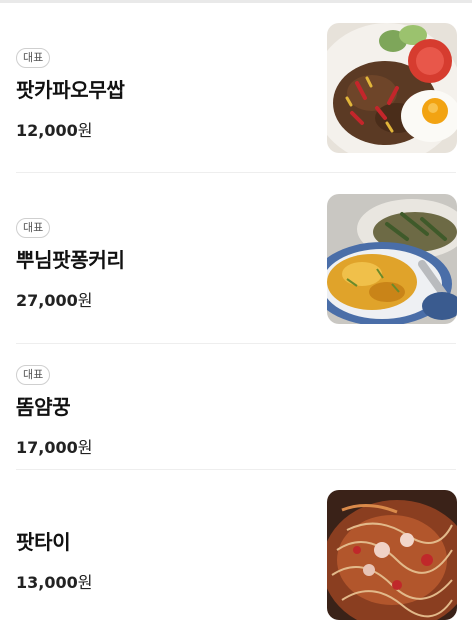 The height and width of the screenshot is (634, 472). I want to click on menu-item-price: 17,000원, so click(54, 446).